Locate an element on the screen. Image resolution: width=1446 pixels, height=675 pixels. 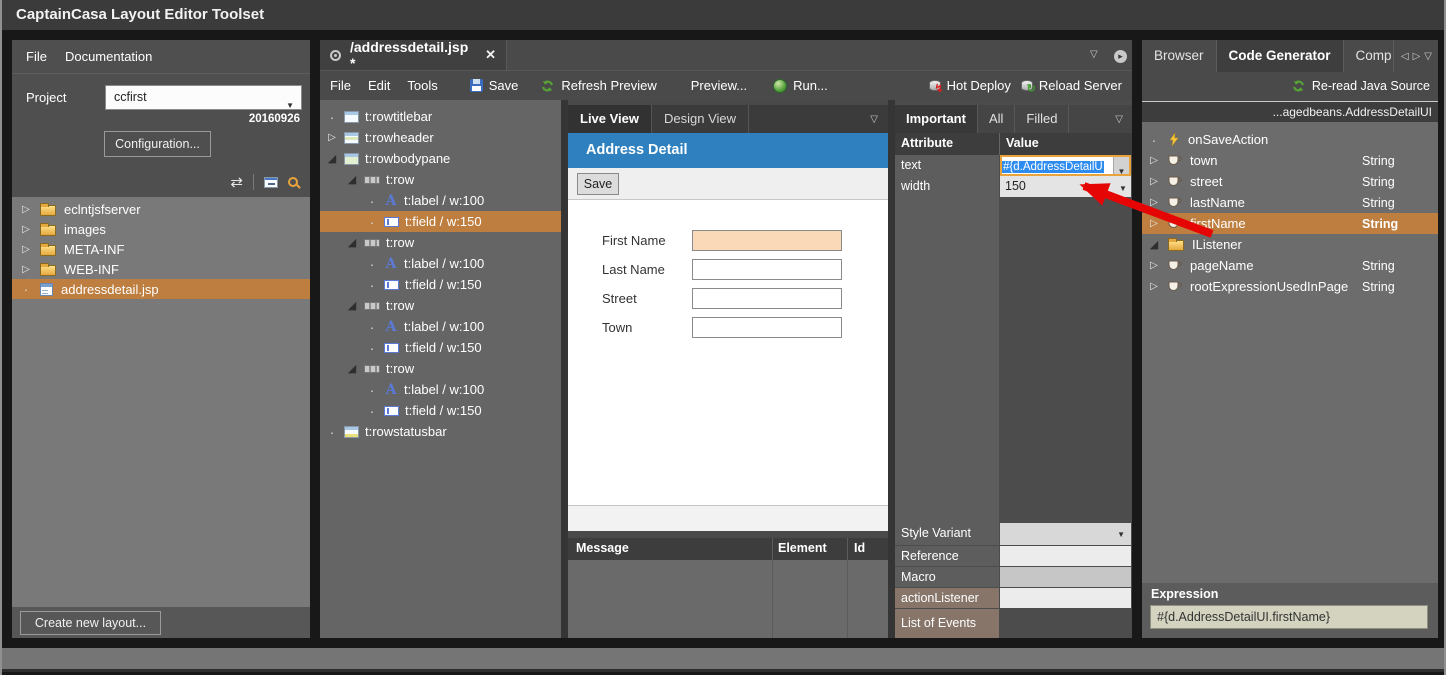
first-name-input is located at coordinates (767, 240).